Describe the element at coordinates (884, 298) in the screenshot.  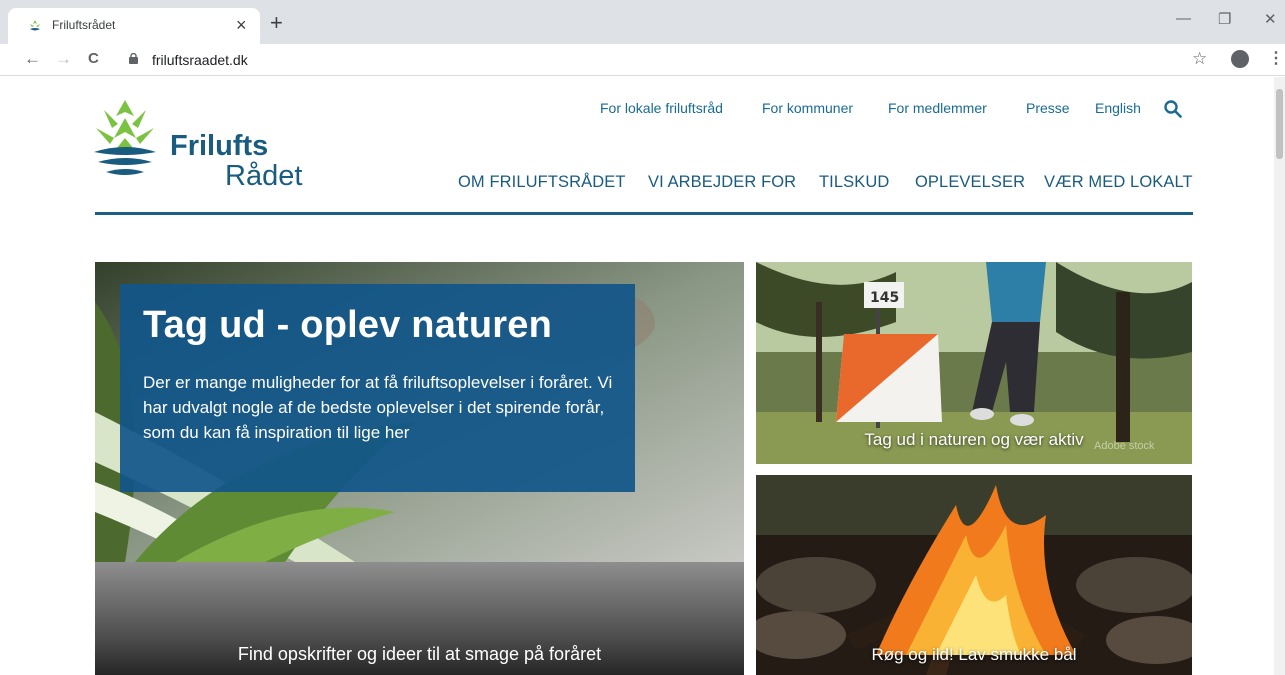
I see `post-number: 145` at that location.